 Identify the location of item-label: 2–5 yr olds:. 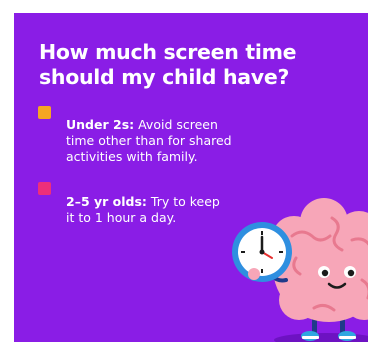
(106, 201).